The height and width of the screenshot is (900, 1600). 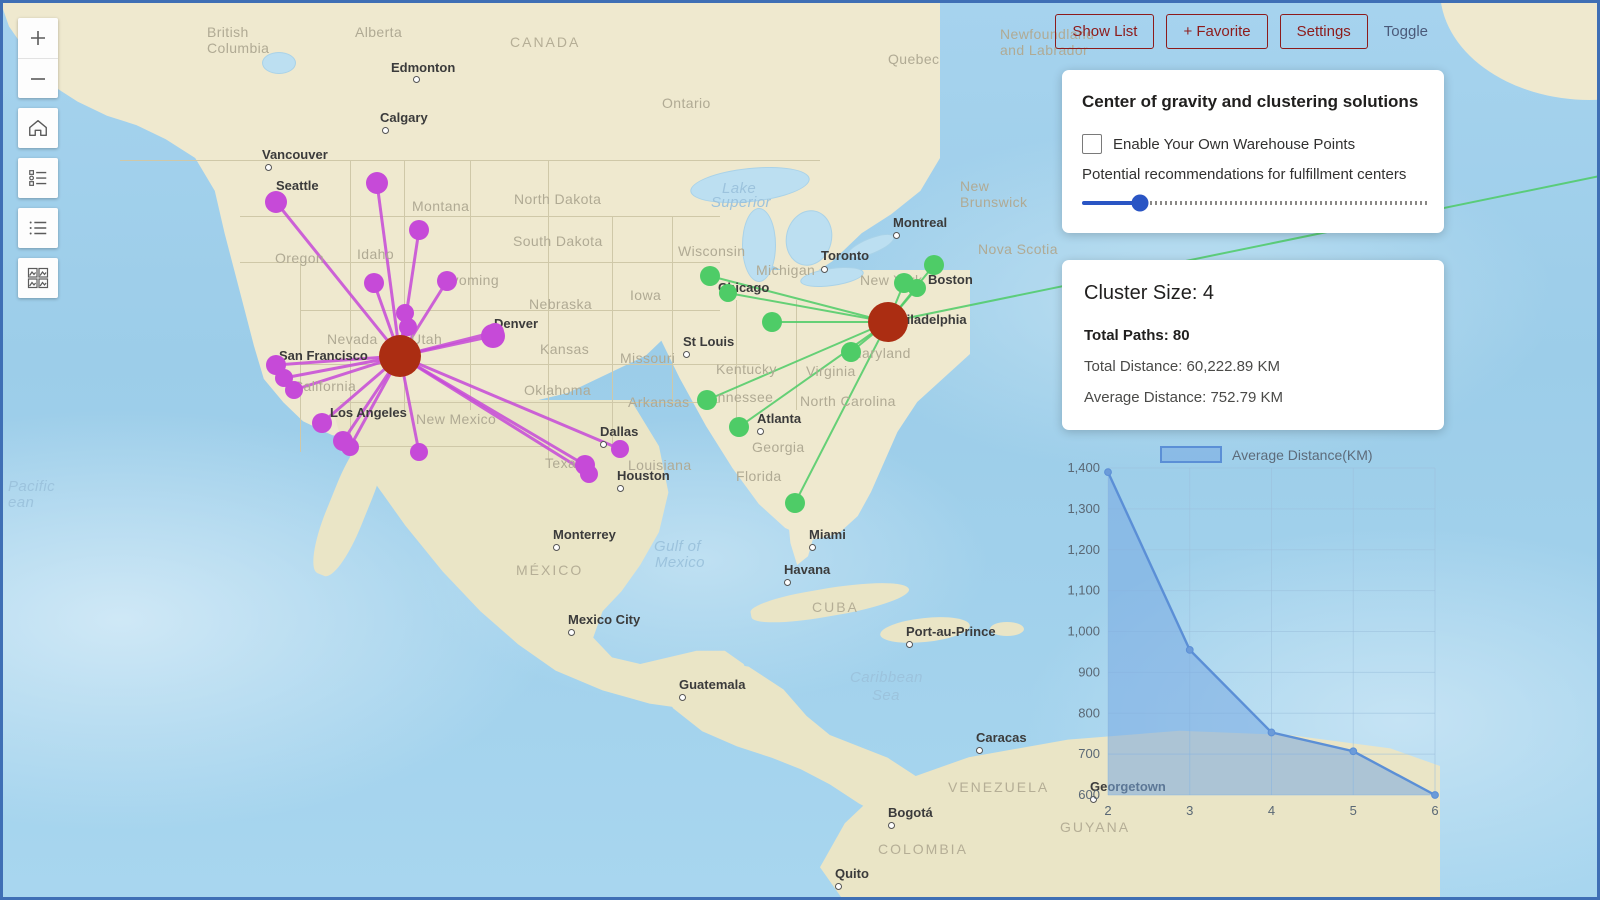 What do you see at coordinates (1184, 397) in the screenshot?
I see `average-distance-value: Average Distance: 752.79 KM` at bounding box center [1184, 397].